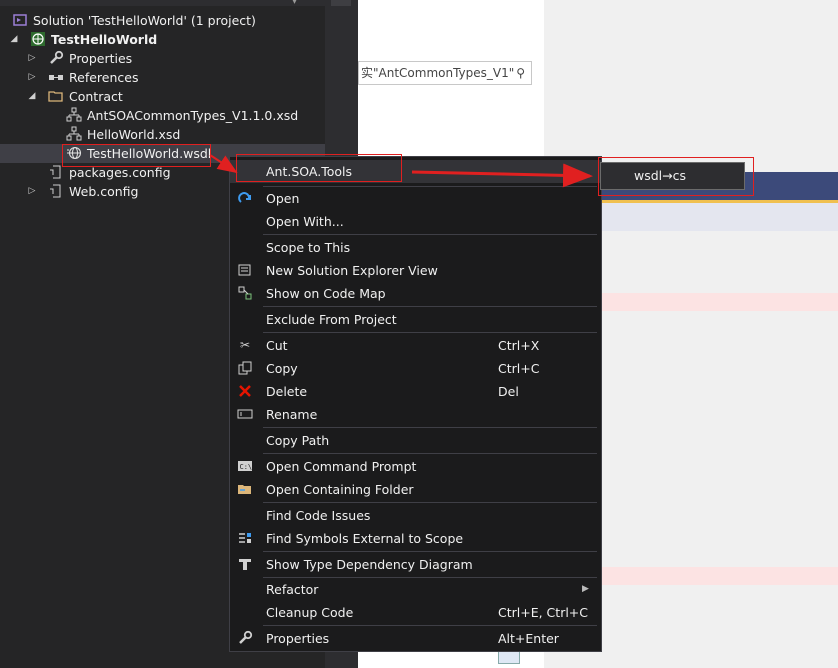 Image resolution: width=838 pixels, height=668 pixels. What do you see at coordinates (245, 564) in the screenshot?
I see `type-dependency-icon` at bounding box center [245, 564].